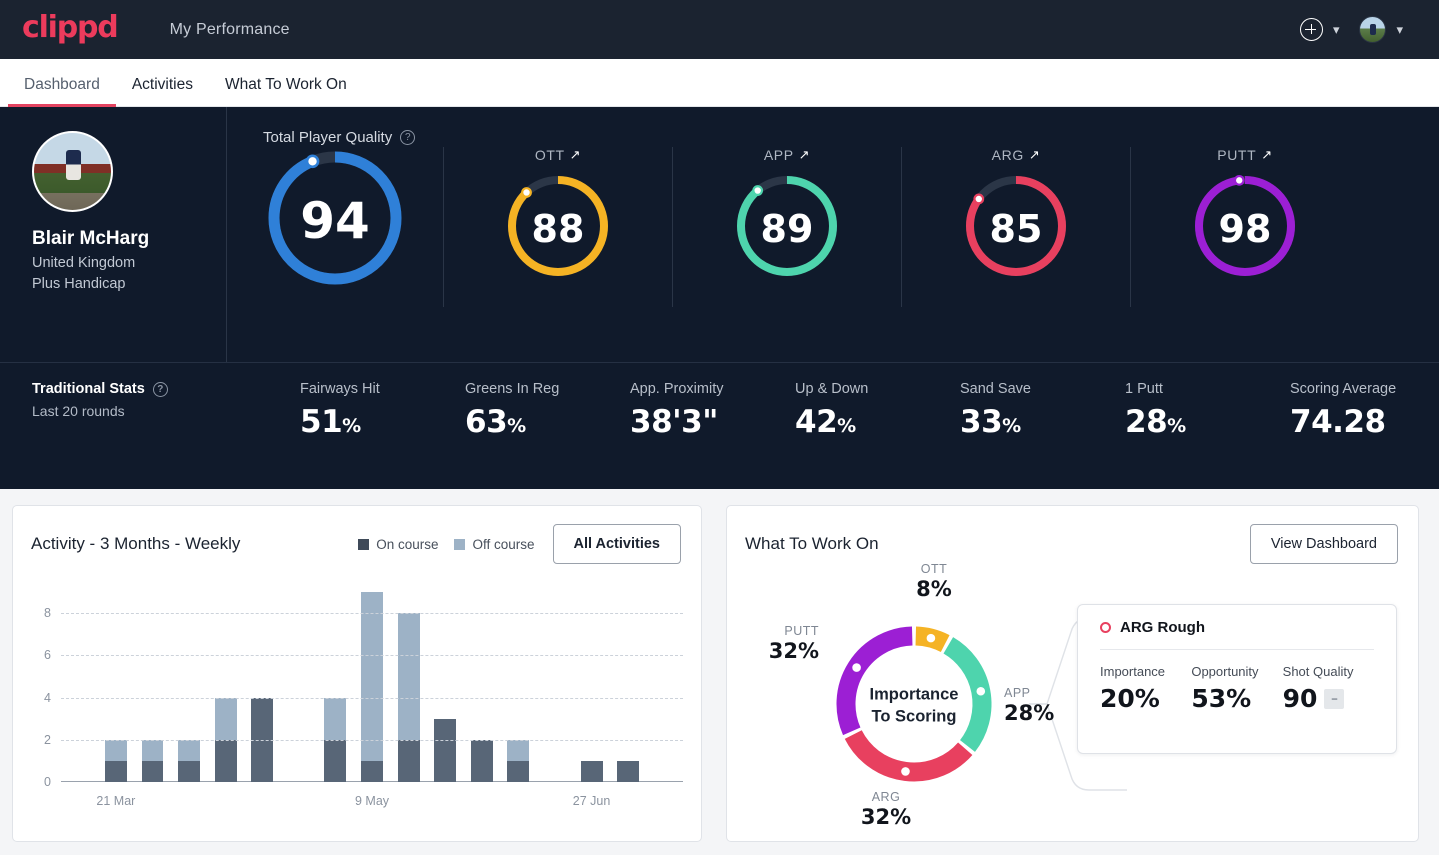 This screenshot has height=855, width=1439. What do you see at coordinates (328, 137) in the screenshot?
I see `tpq-text: Total Player Quality` at bounding box center [328, 137].